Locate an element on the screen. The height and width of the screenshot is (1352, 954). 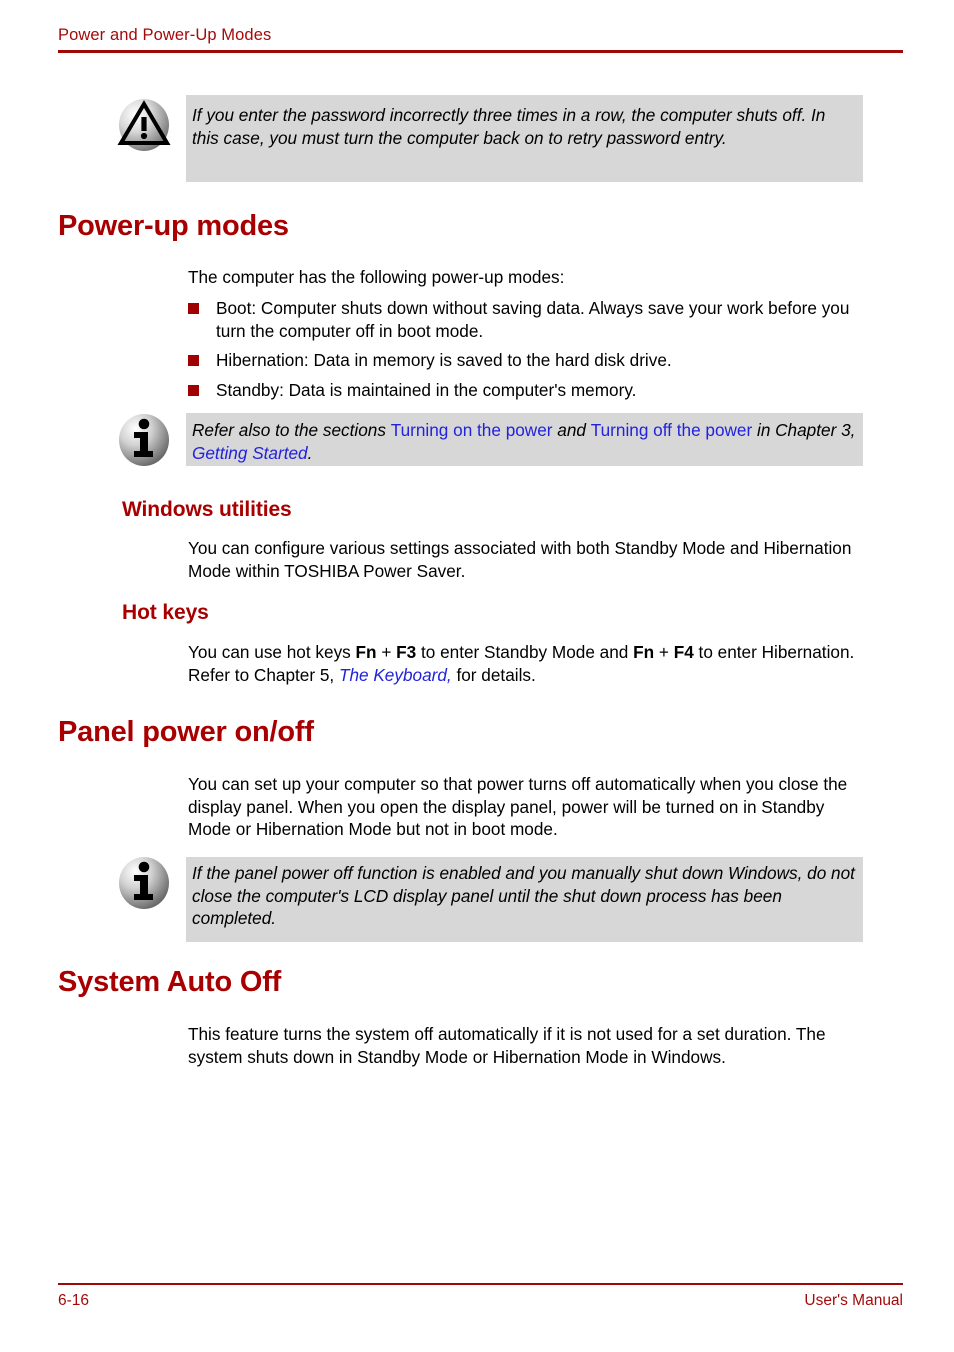
hot-keys-segment-4: + is located at coordinates (664, 652).